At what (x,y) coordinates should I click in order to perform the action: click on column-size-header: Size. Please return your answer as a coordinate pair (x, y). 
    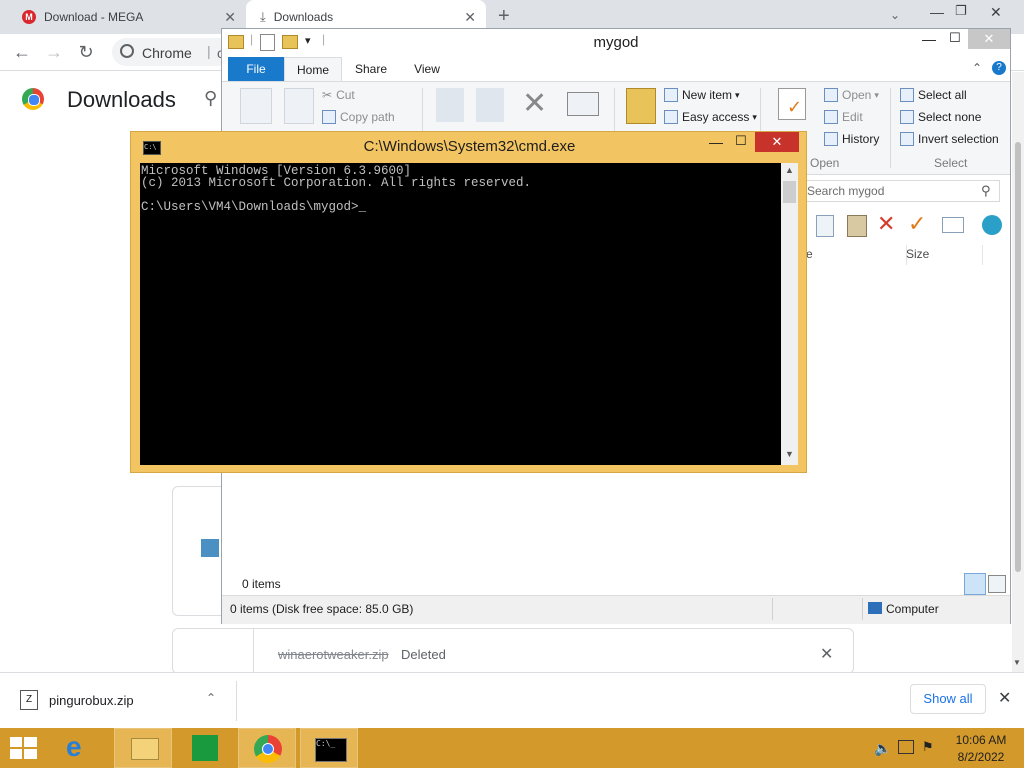
    Looking at the image, I should click on (917, 254).